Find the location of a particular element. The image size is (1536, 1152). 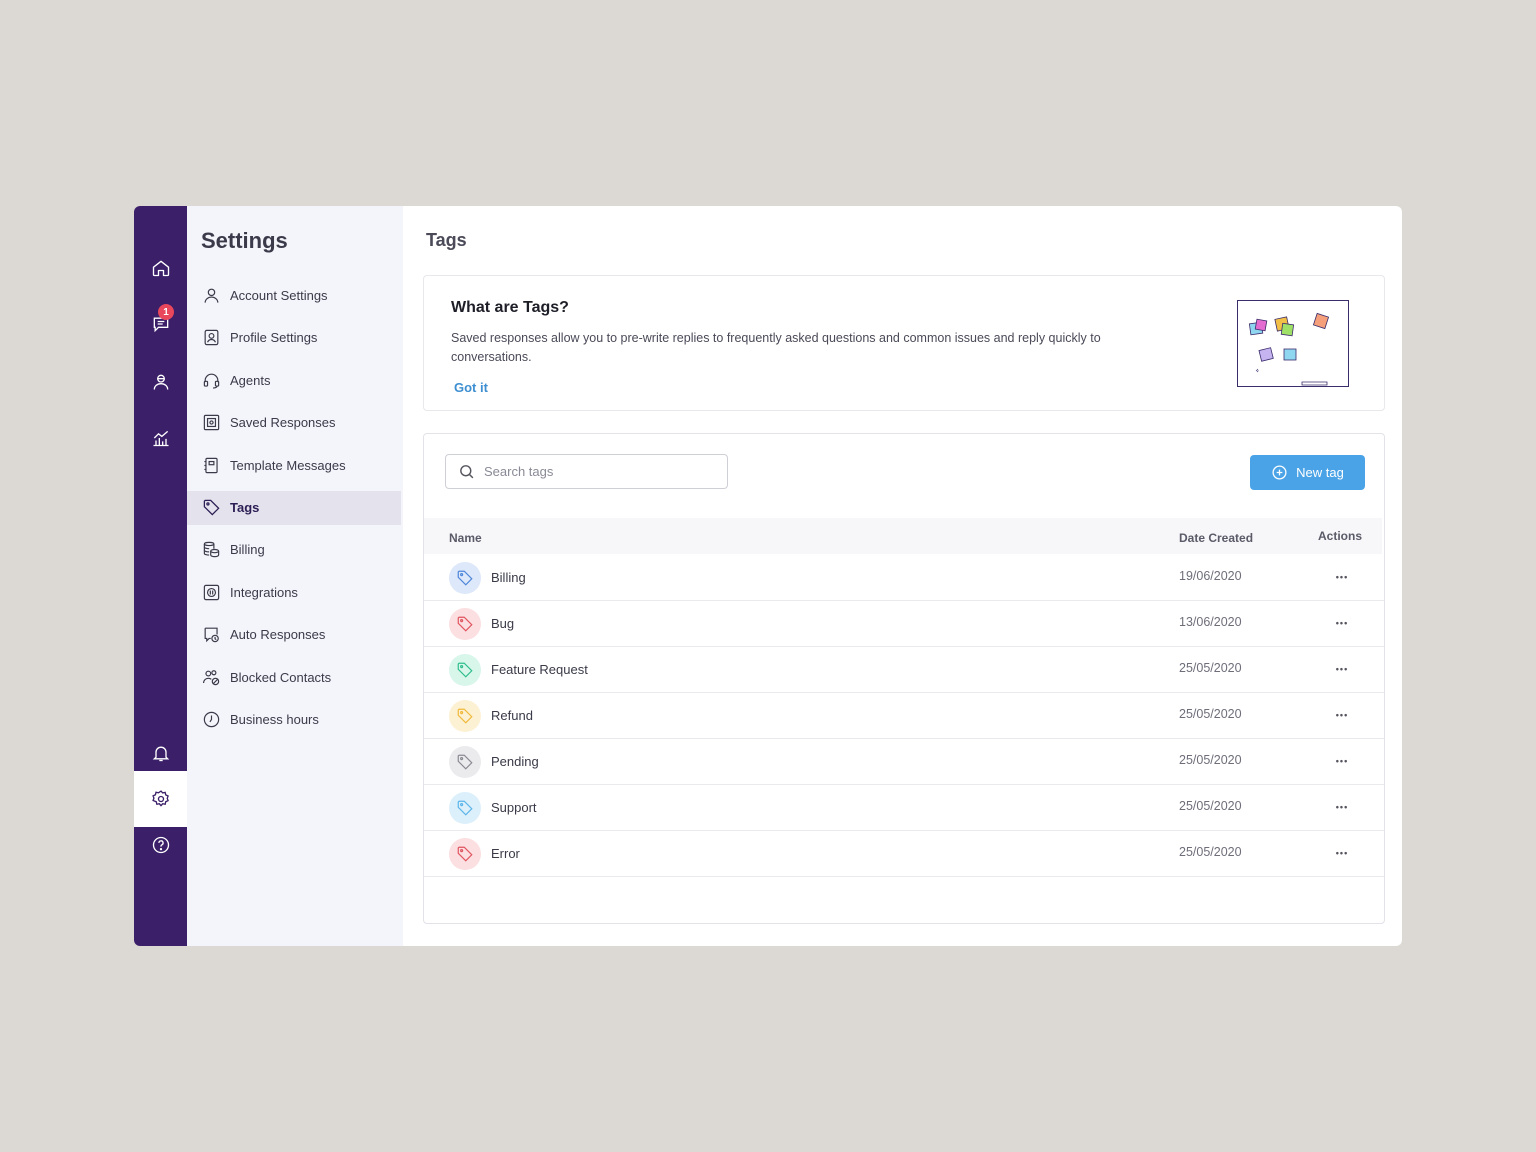

headset-icon is located at coordinates (211, 380).